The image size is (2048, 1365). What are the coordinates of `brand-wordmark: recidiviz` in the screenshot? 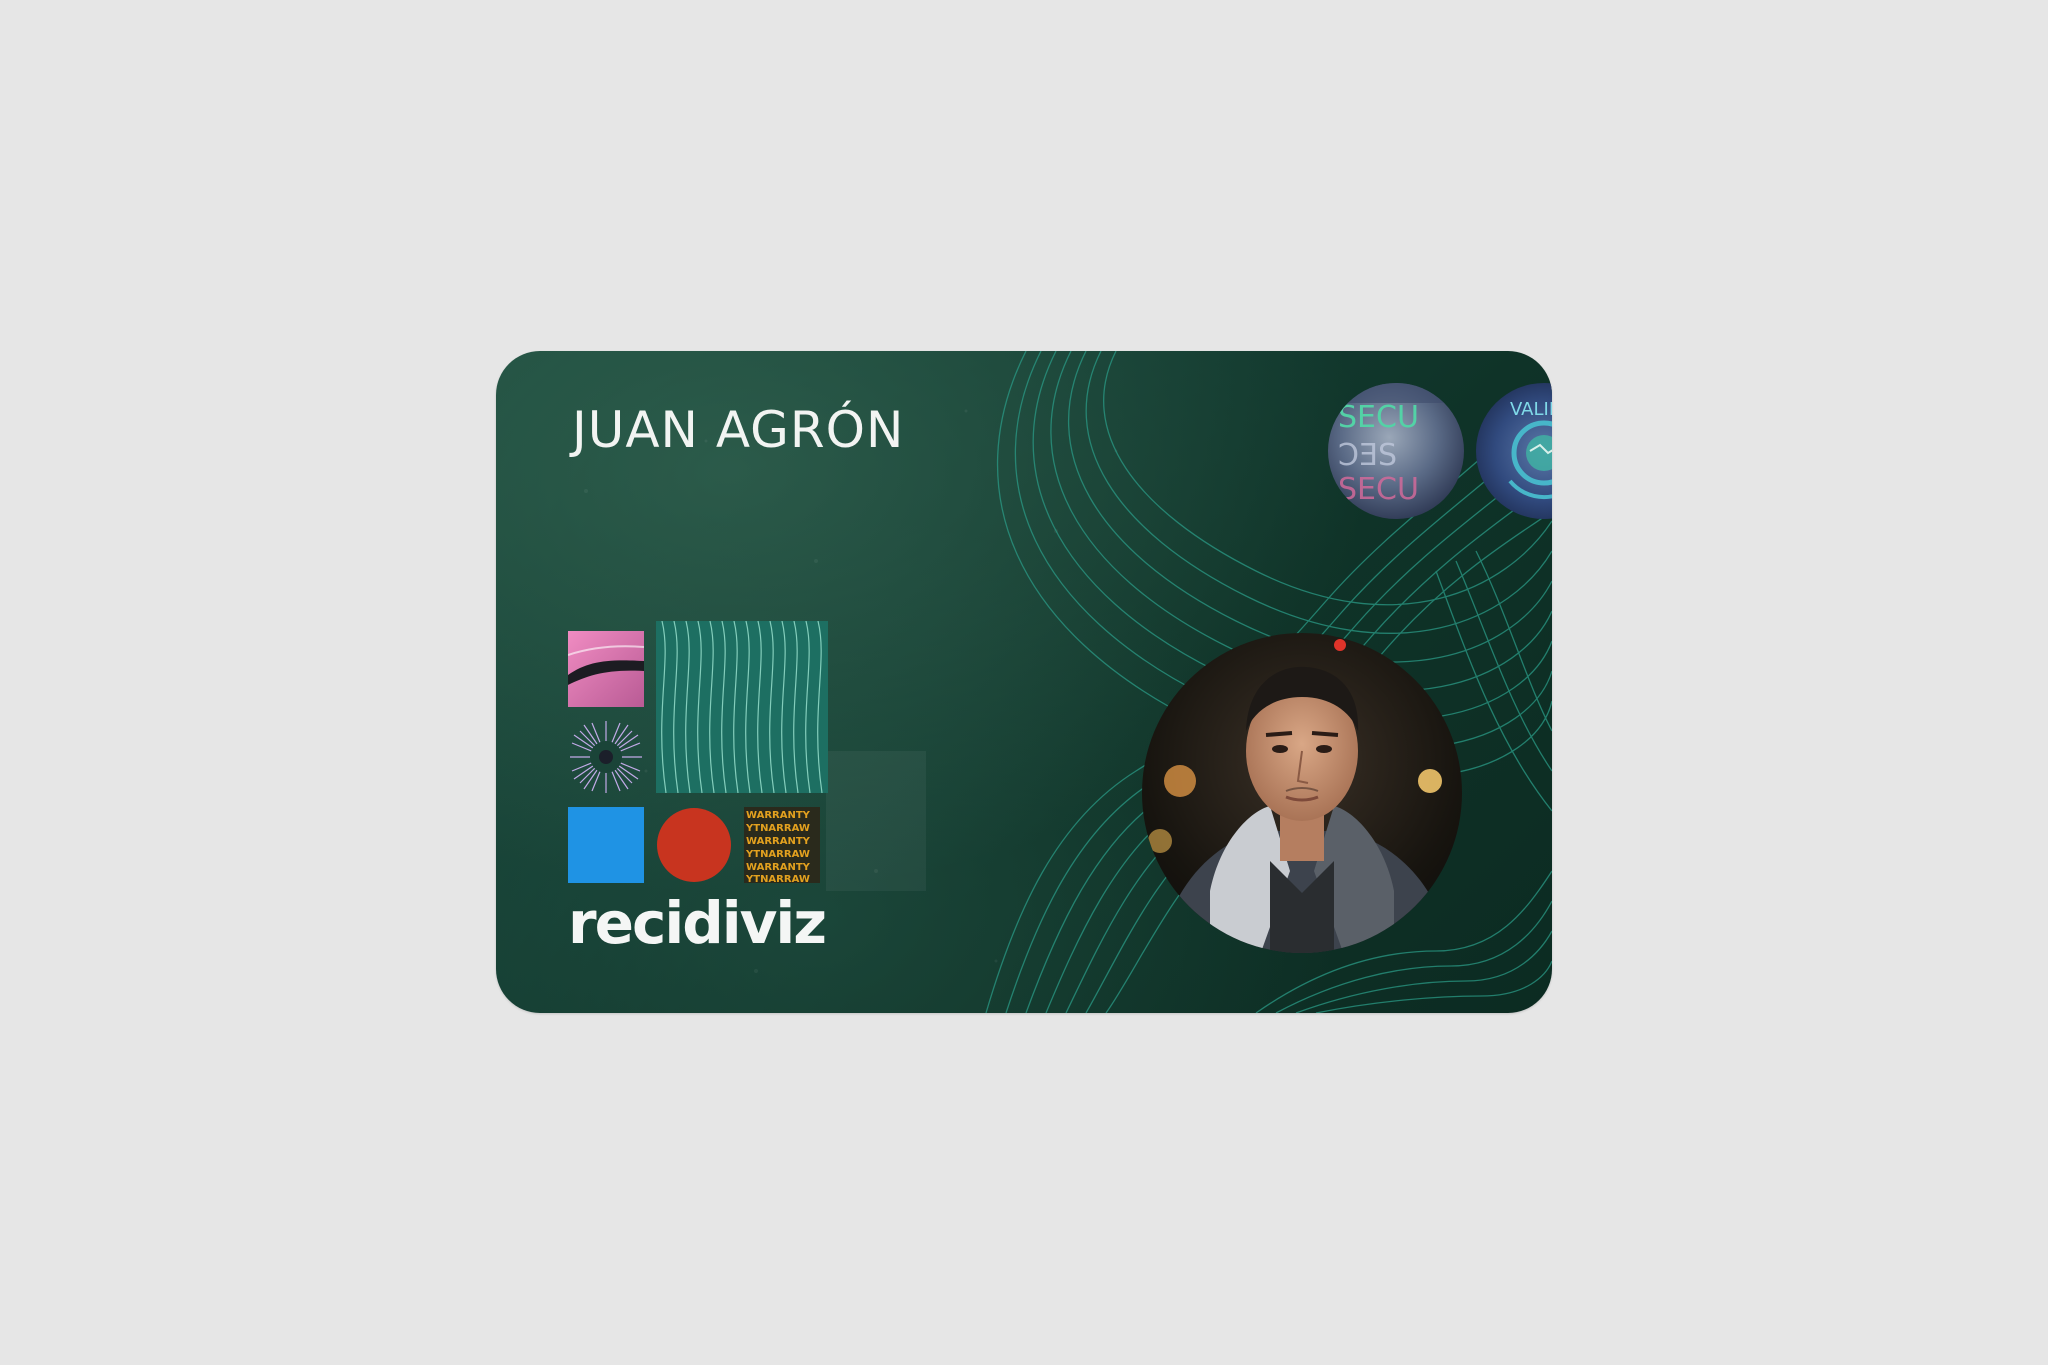 It's located at (697, 923).